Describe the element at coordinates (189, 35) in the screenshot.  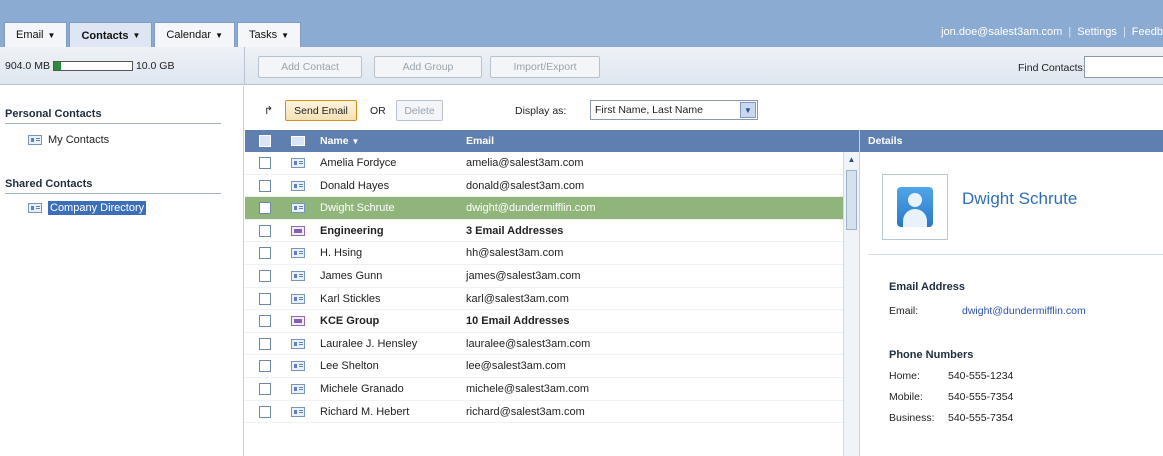
I see `tab-calendar-label: Calendar` at that location.